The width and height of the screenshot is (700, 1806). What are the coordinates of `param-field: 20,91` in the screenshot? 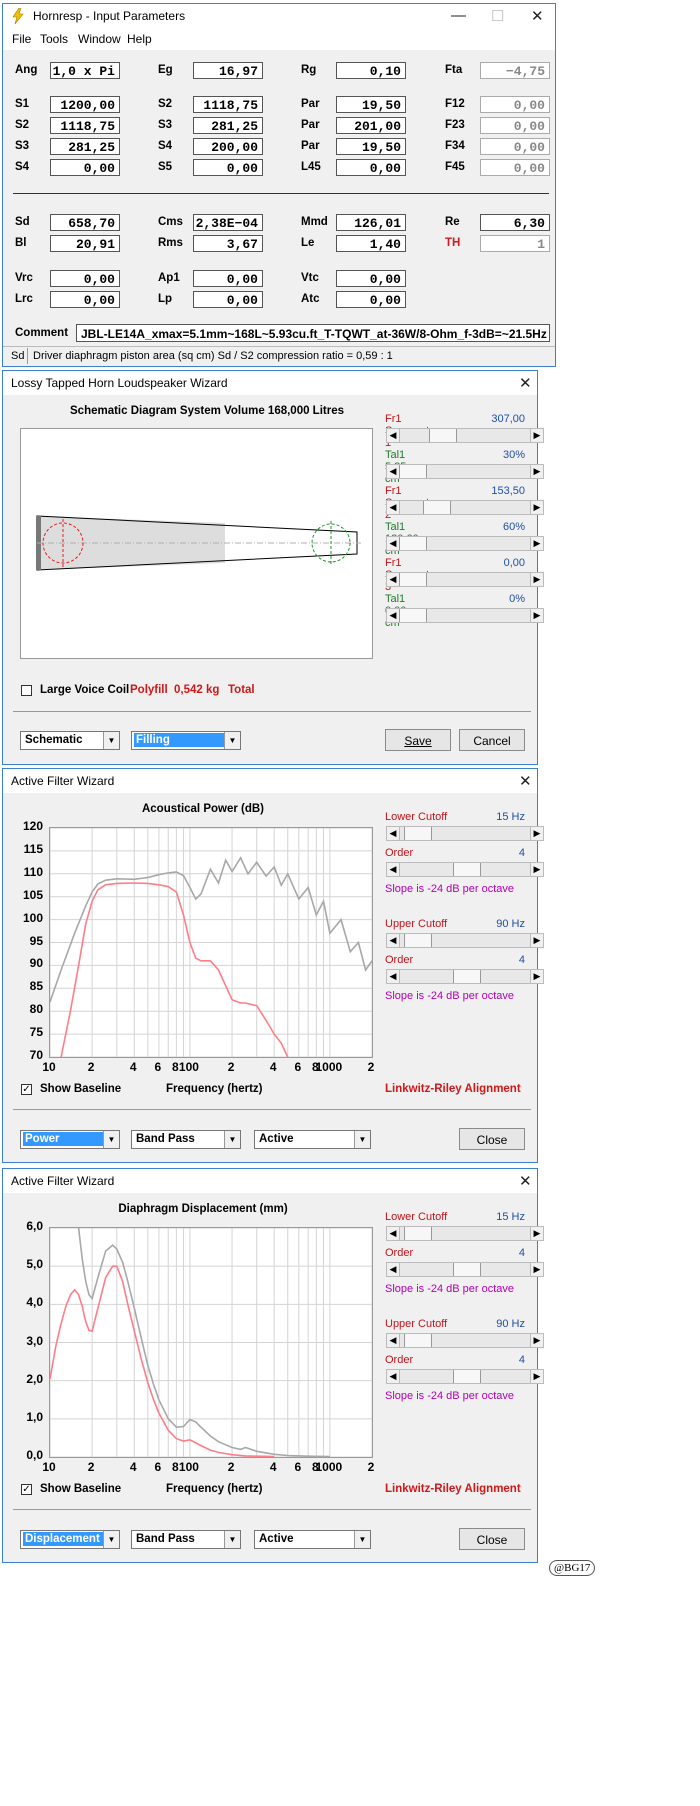 It's located at (85, 243).